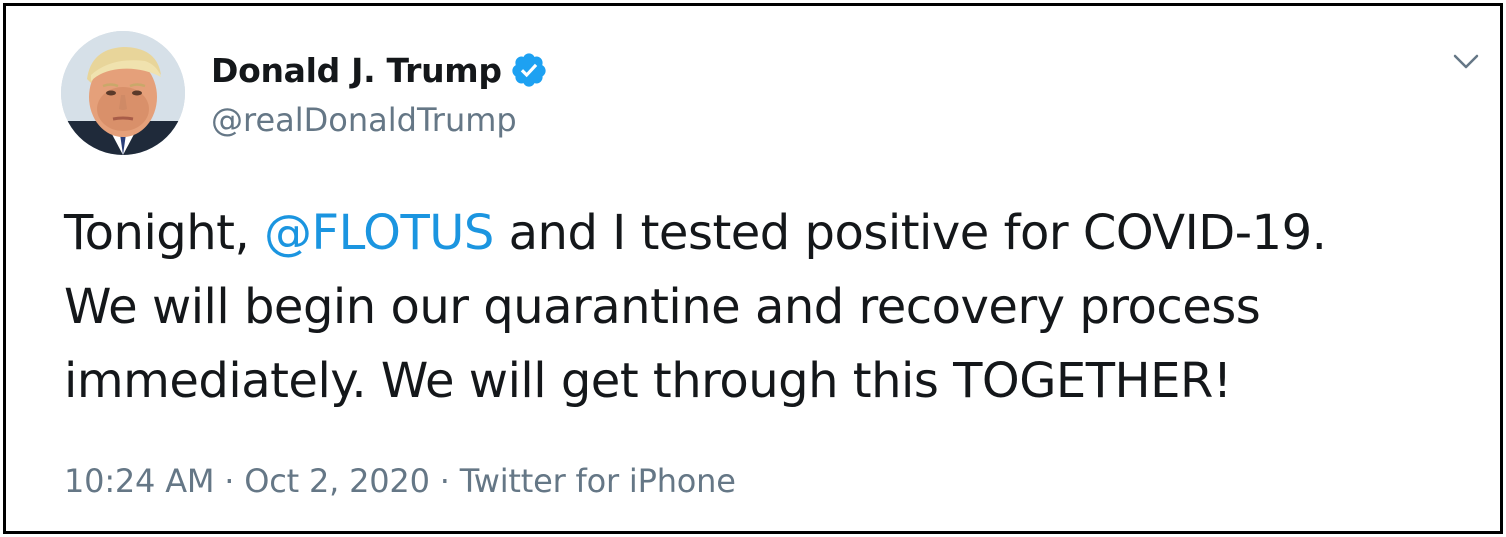 This screenshot has width=1506, height=537. I want to click on more-options-button, so click(1466, 64).